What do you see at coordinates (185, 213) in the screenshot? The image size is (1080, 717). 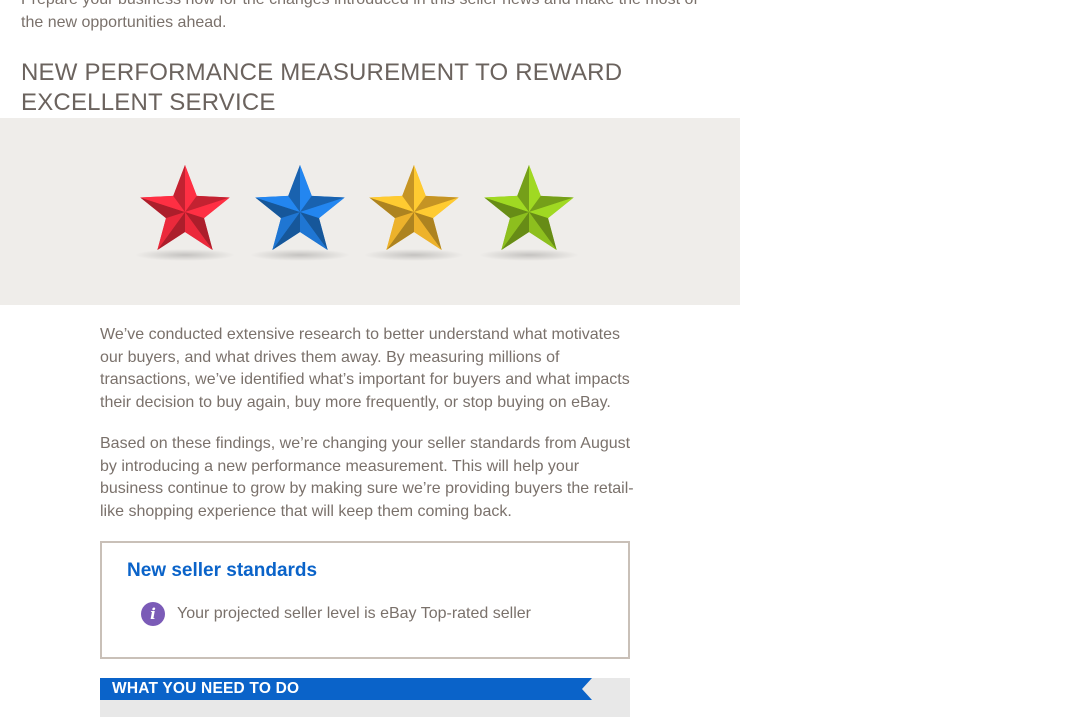 I see `red-star-icon` at bounding box center [185, 213].